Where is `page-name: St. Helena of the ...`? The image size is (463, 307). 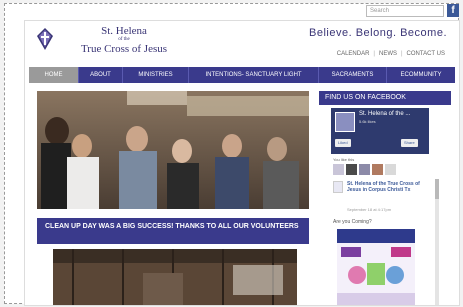 page-name: St. Helena of the ... is located at coordinates (384, 114).